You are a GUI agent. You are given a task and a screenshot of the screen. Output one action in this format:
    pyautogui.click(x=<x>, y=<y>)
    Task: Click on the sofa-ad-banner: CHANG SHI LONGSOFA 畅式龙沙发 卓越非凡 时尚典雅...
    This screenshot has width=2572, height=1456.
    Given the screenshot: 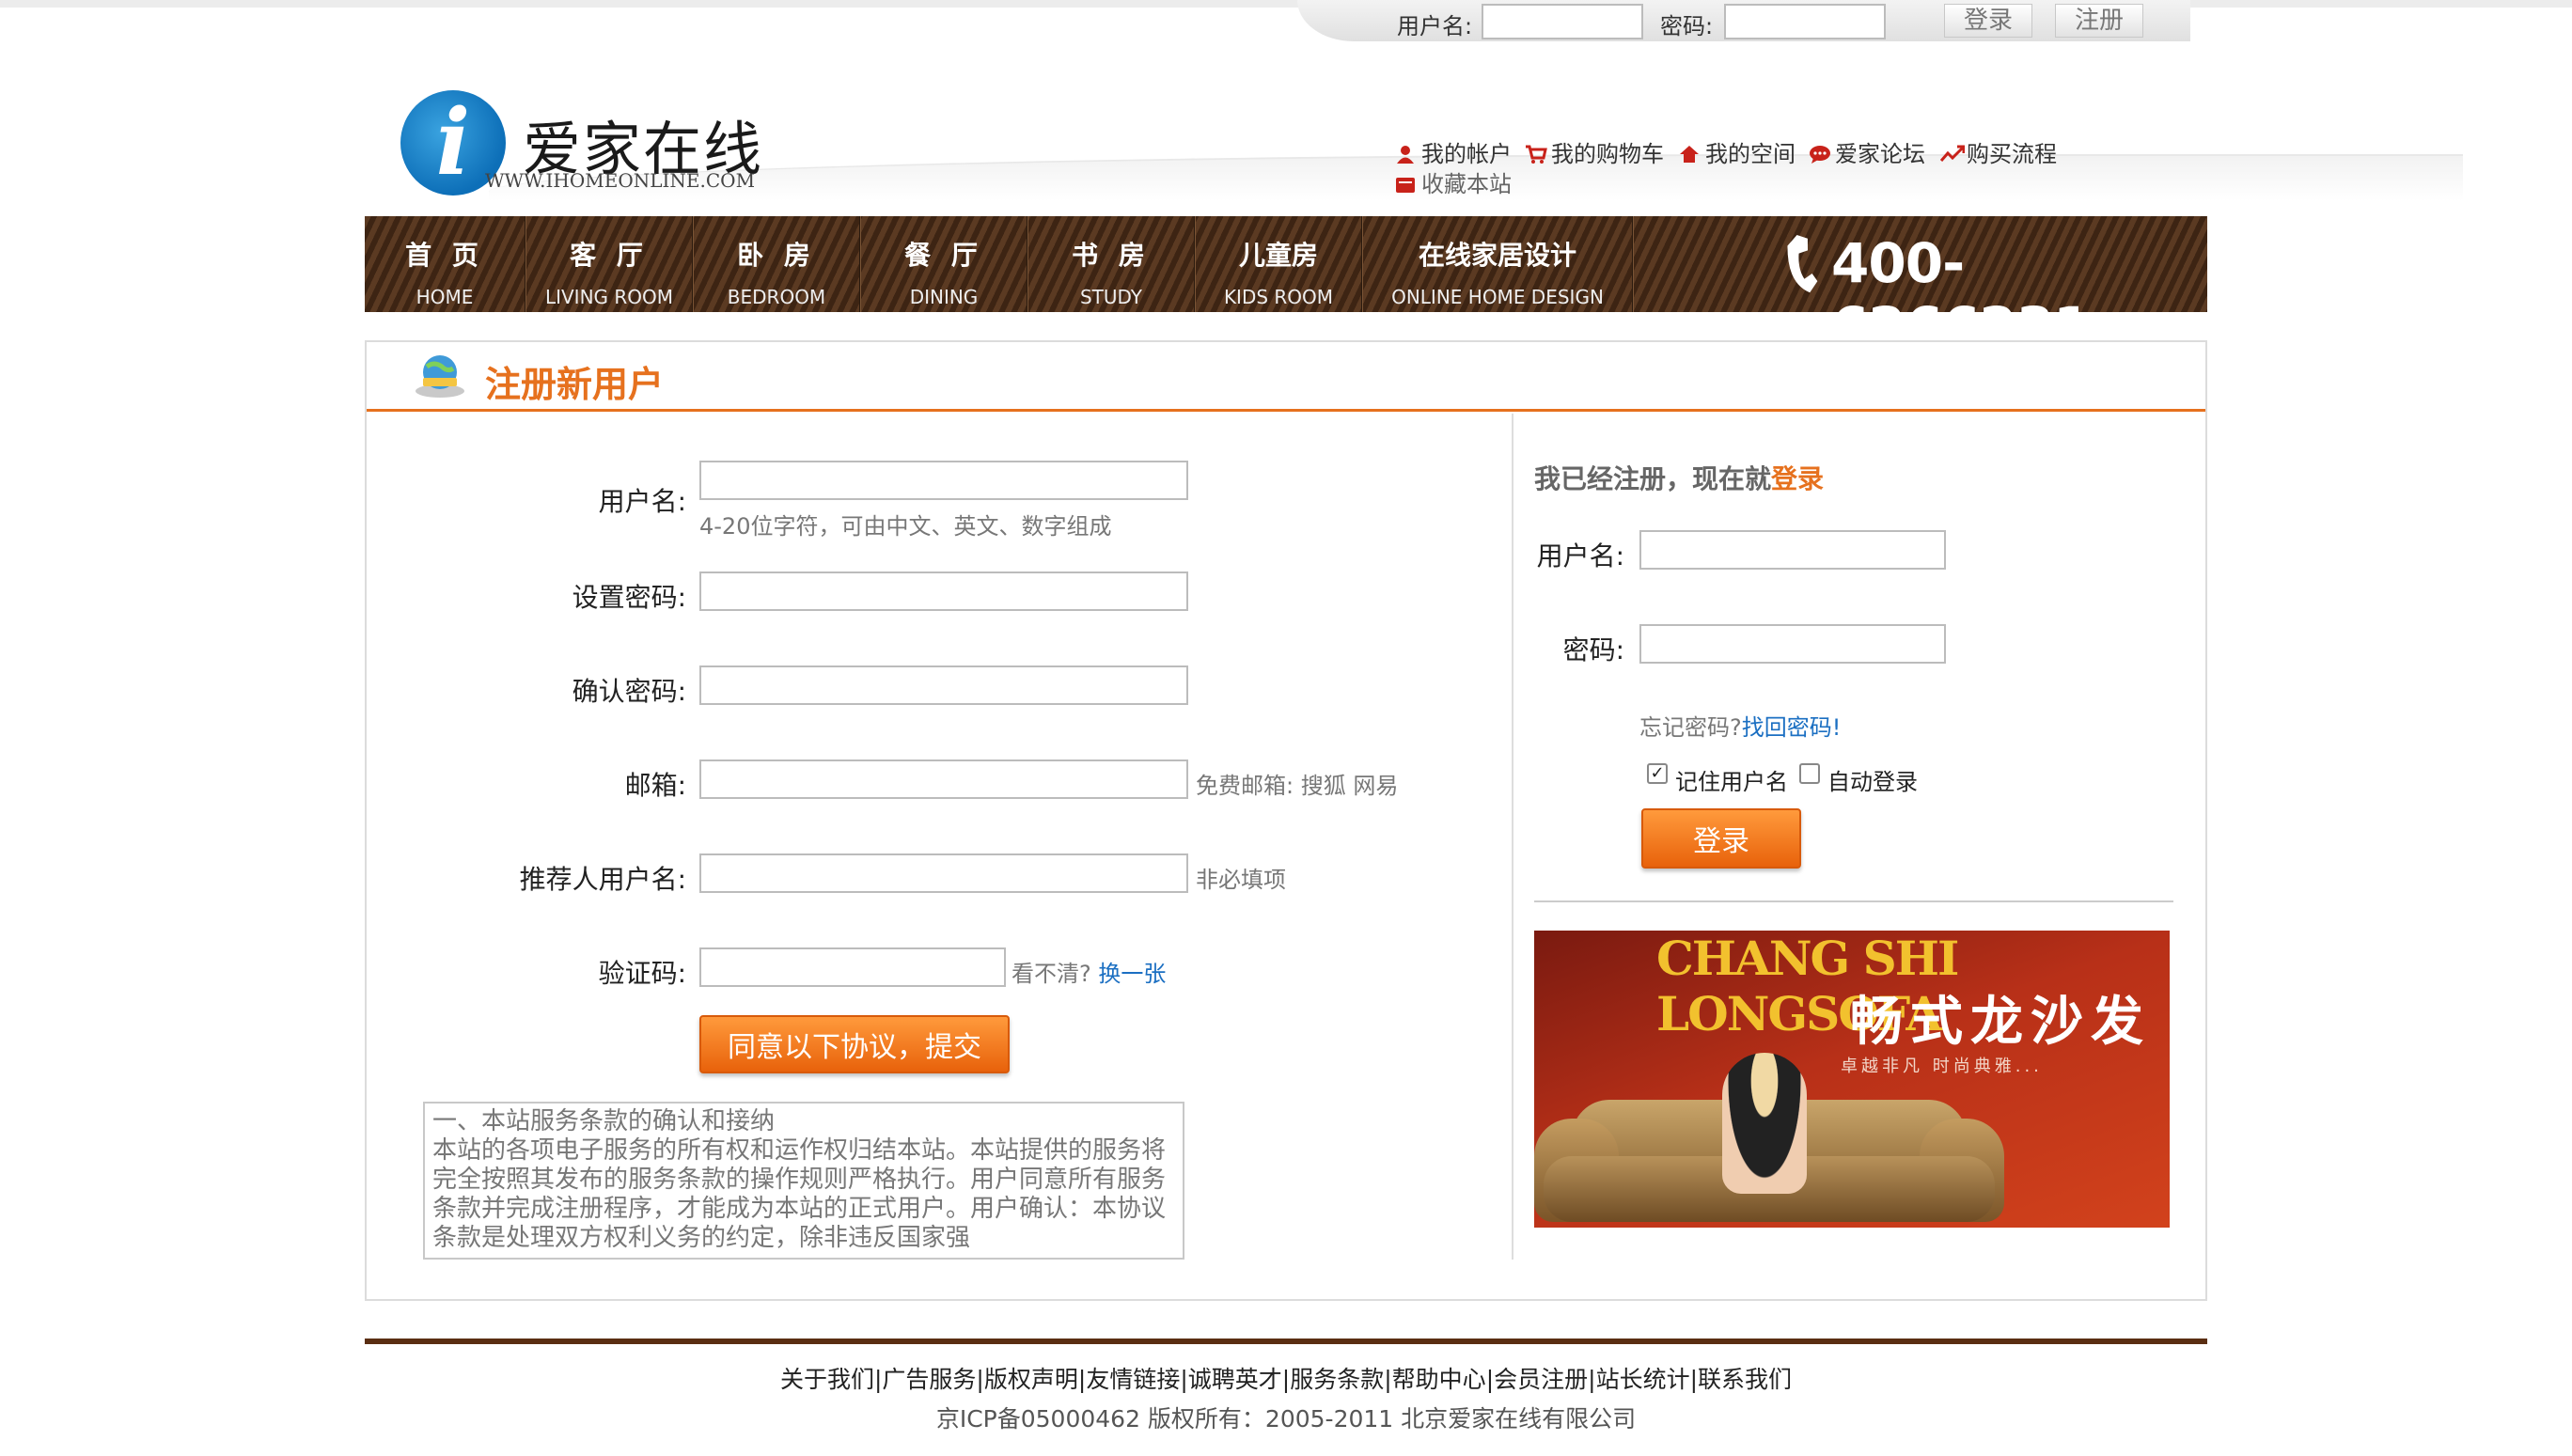 What is the action you would take?
    pyautogui.click(x=1852, y=1079)
    